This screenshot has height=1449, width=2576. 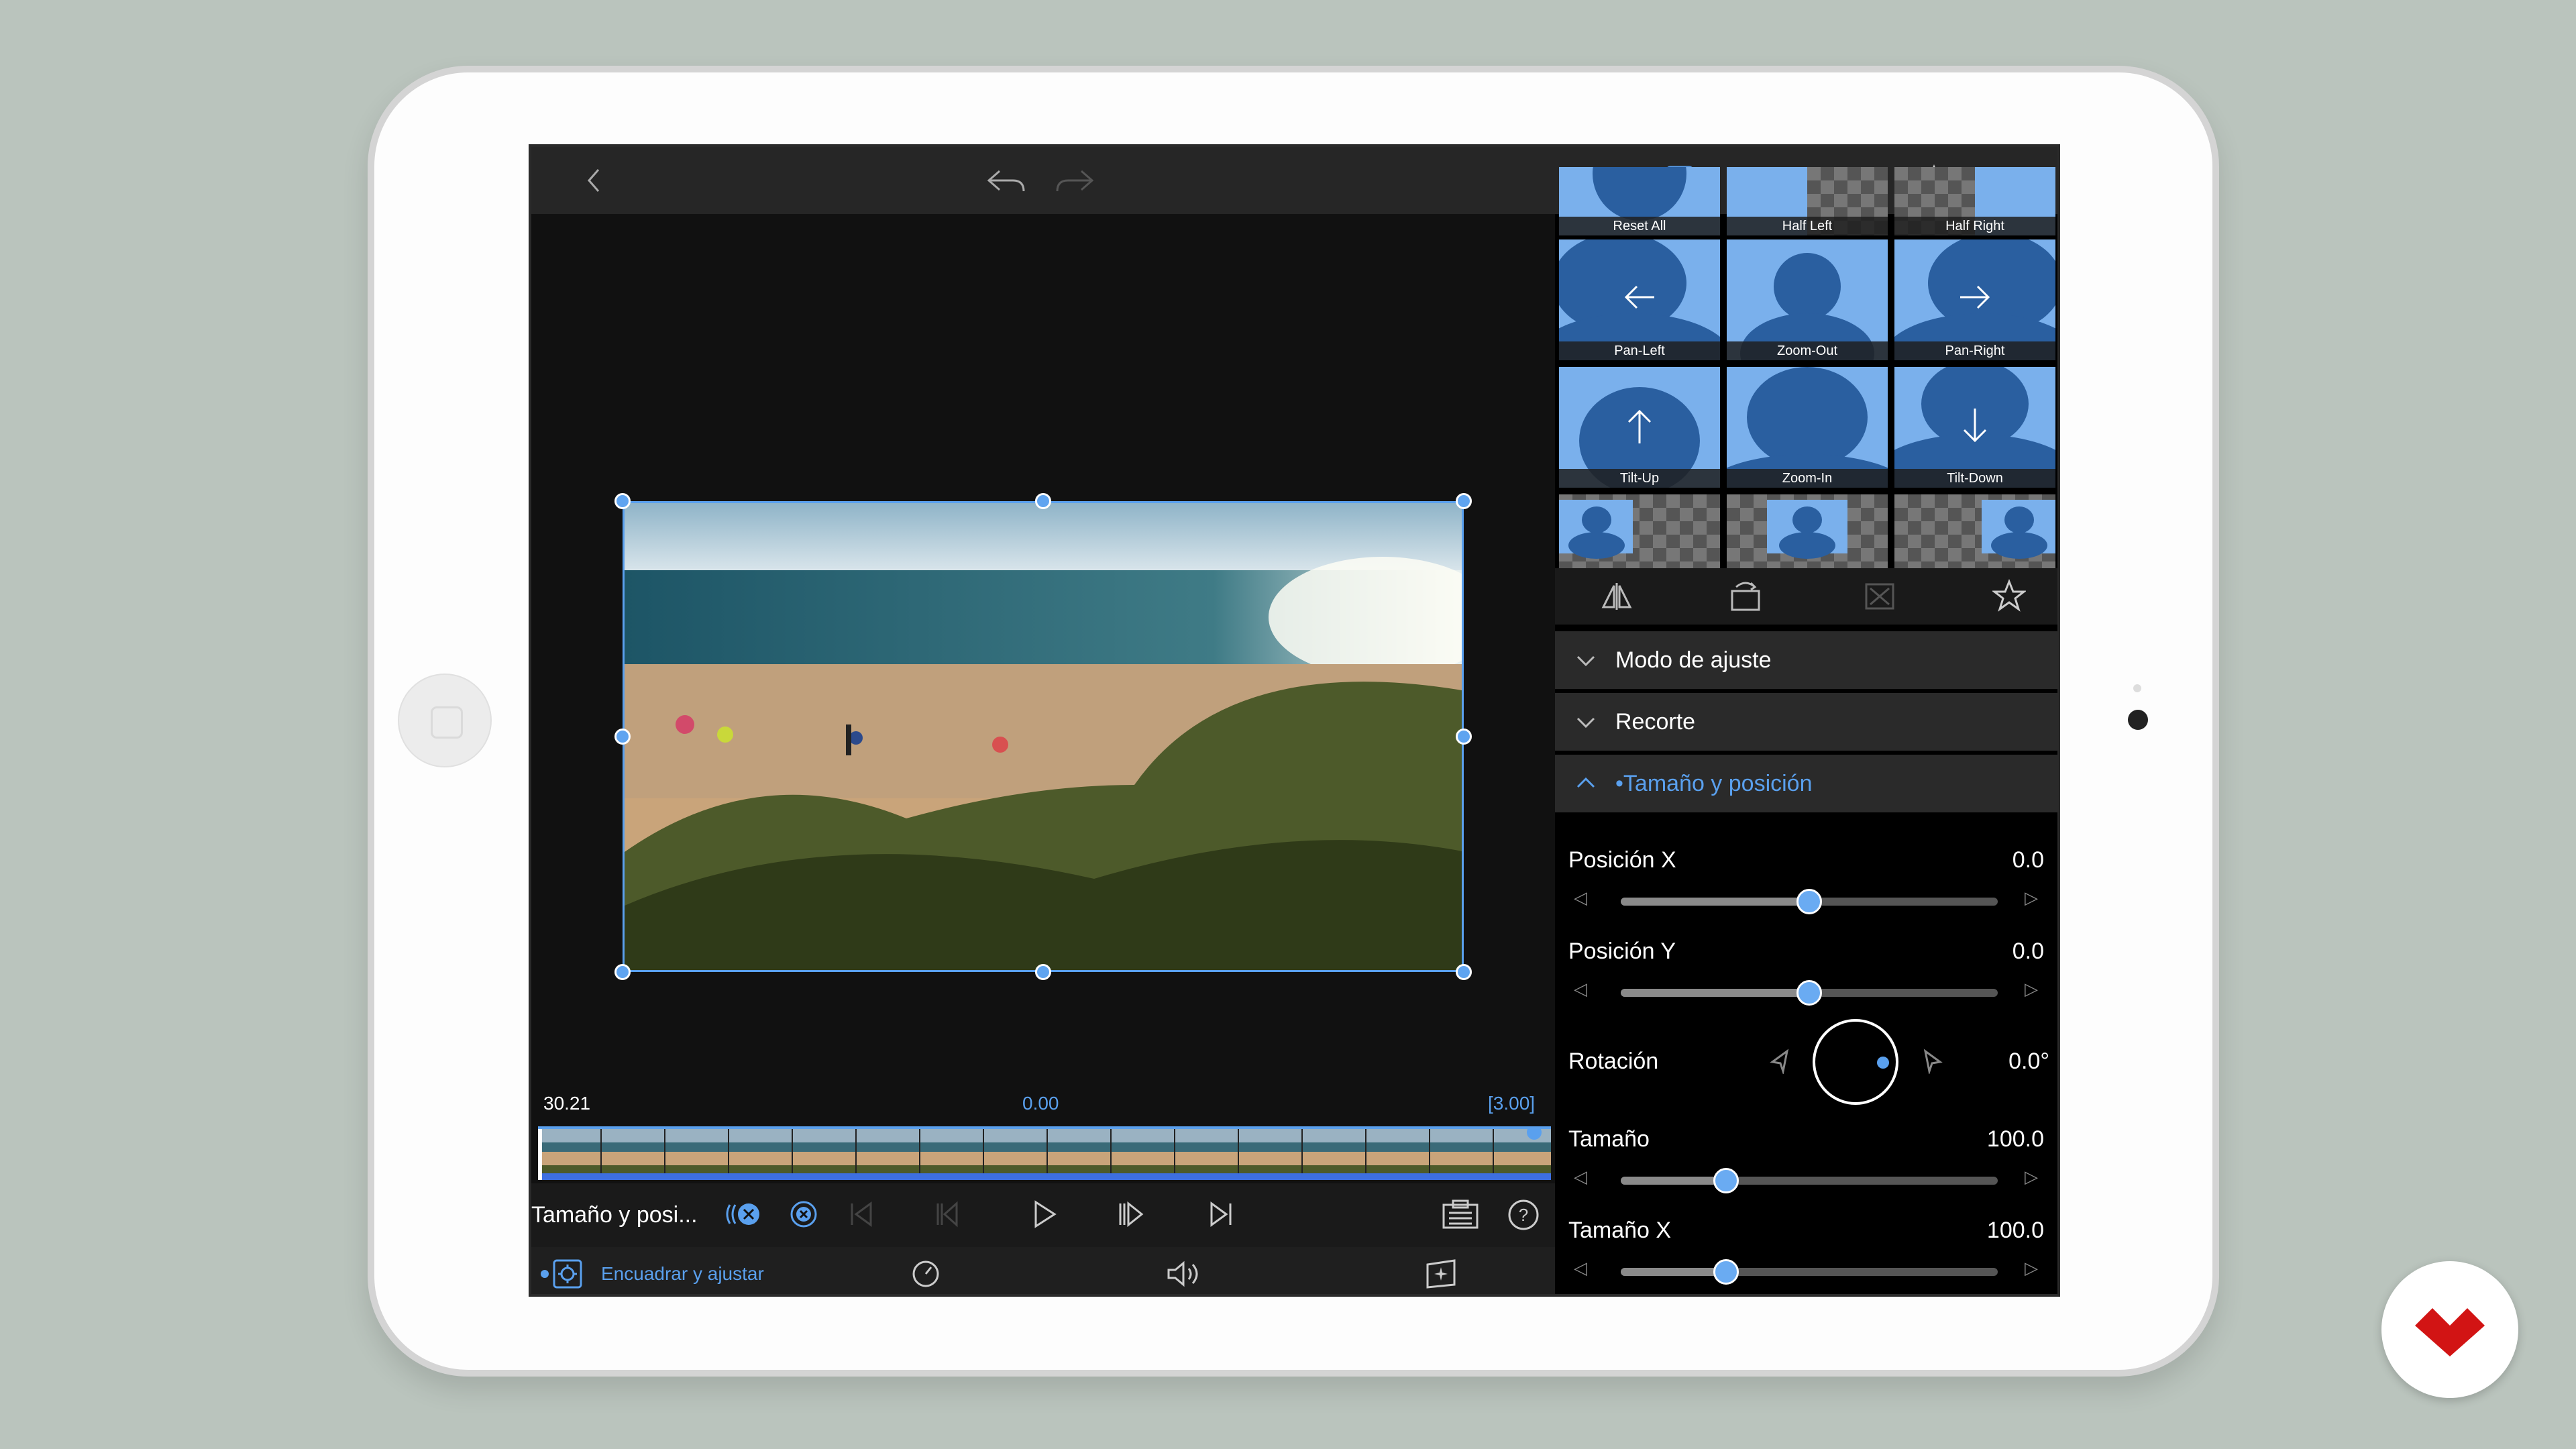 I want to click on preset-zoom-in: Zoom-In, so click(x=1807, y=427).